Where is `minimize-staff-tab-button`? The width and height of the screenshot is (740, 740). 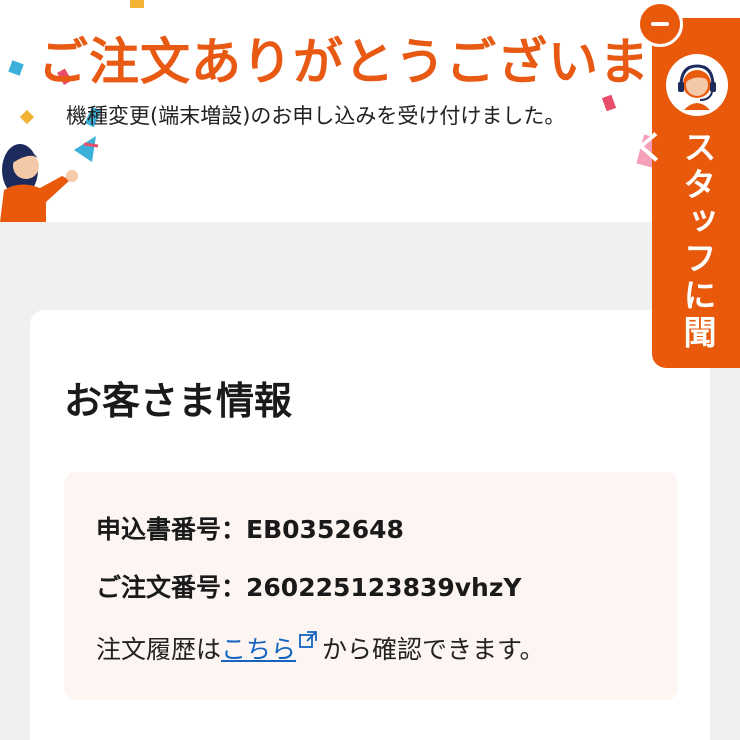
minimize-staff-tab-button is located at coordinates (660, 24).